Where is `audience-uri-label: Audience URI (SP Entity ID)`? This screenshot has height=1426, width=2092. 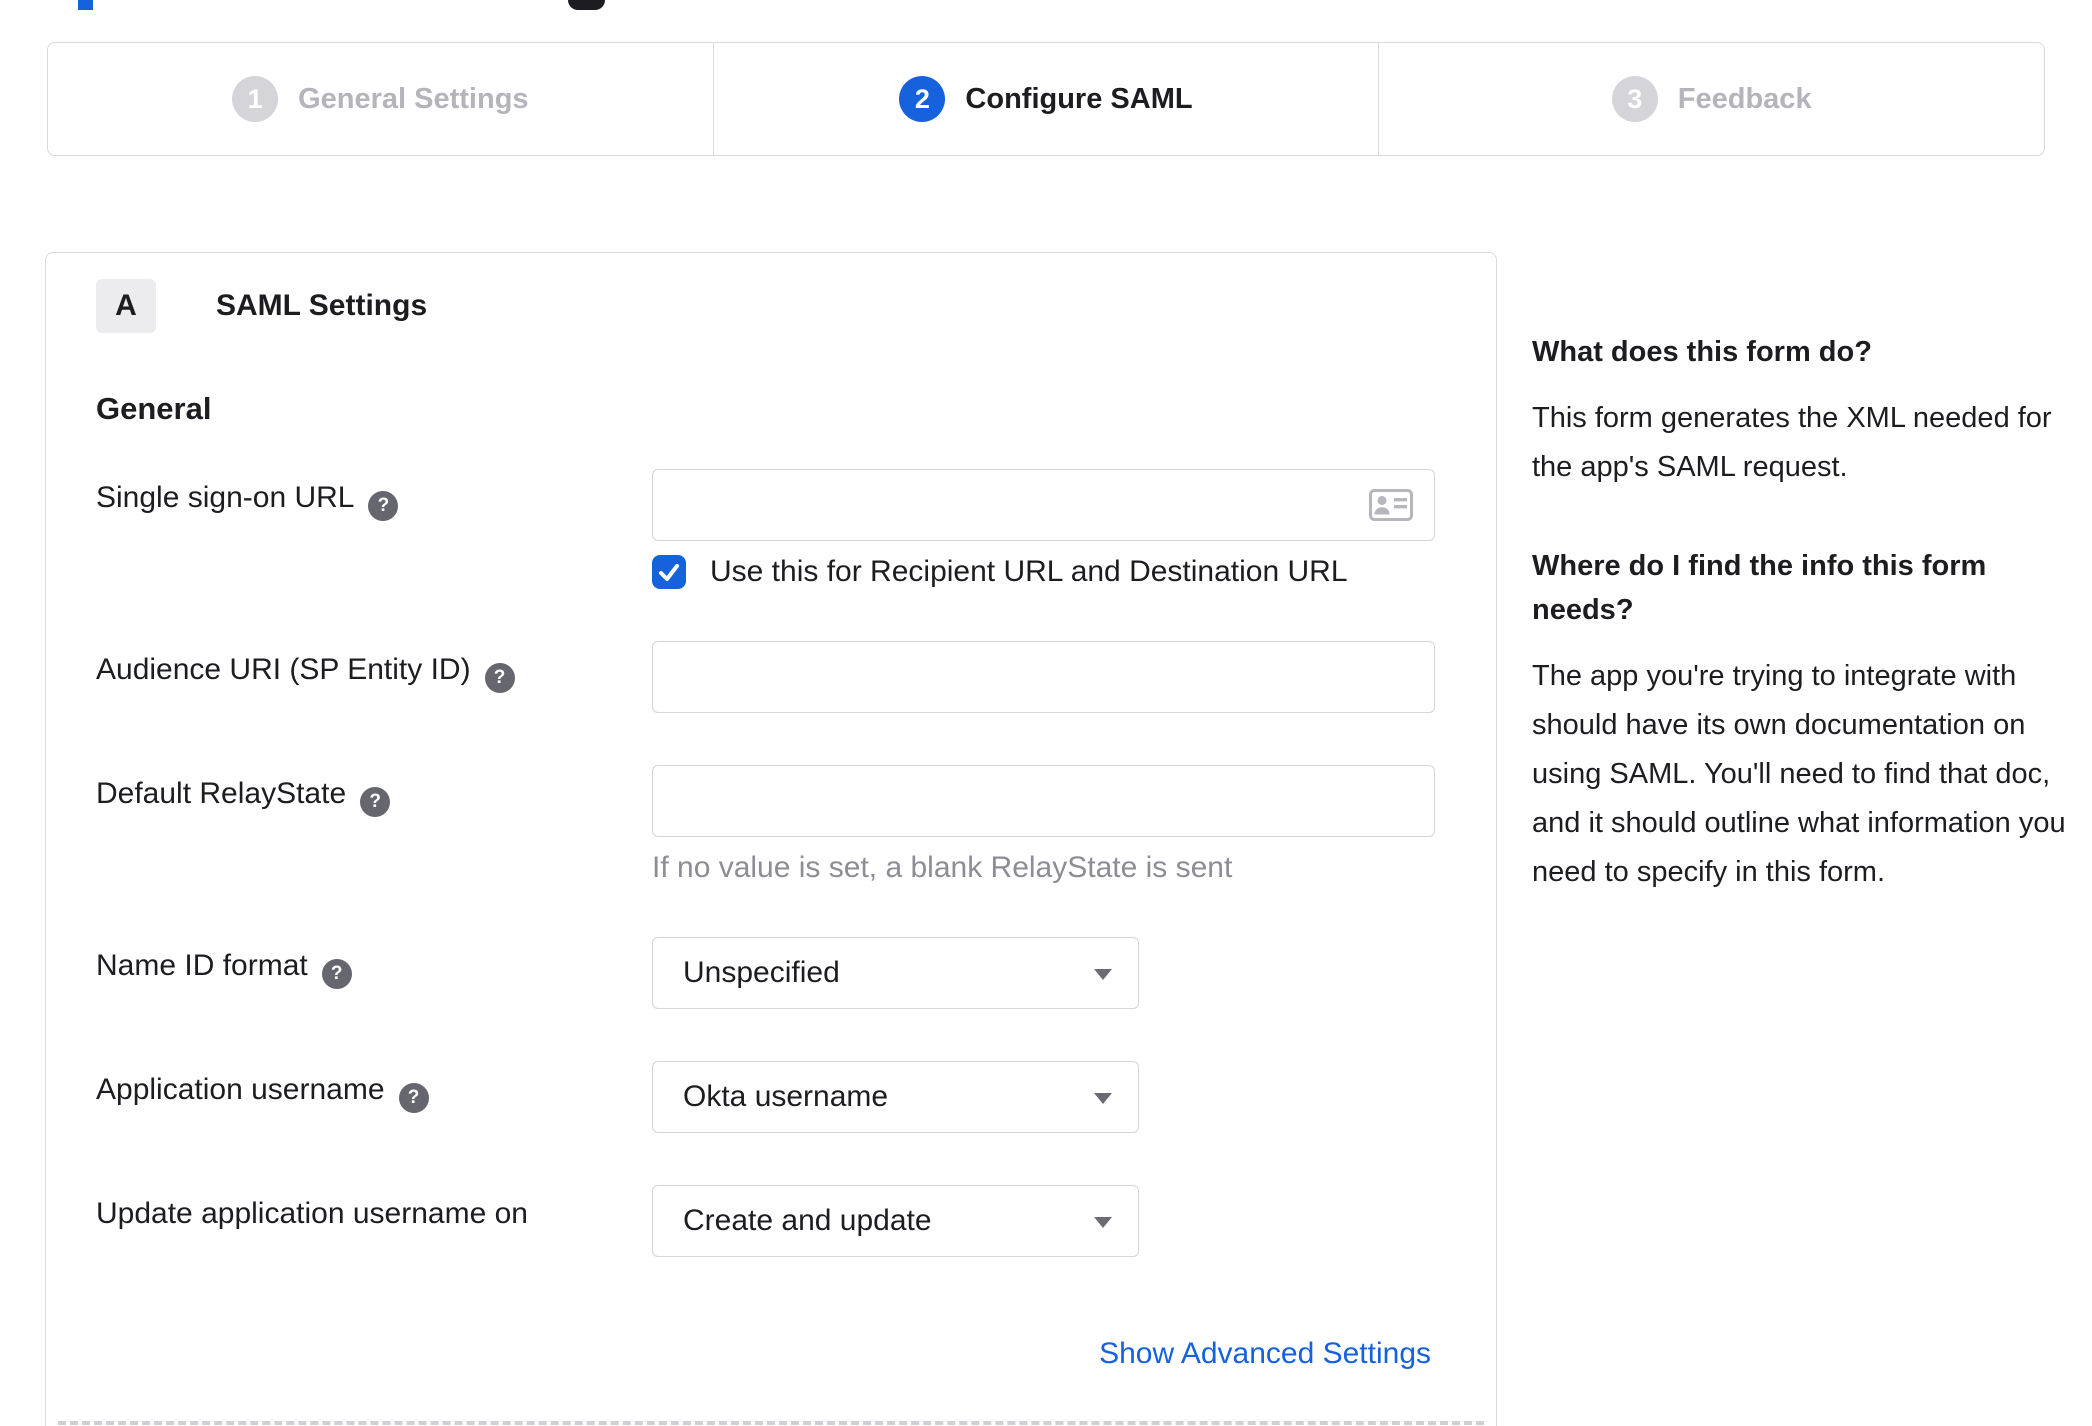
audience-uri-label: Audience URI (SP Entity ID) is located at coordinates (283, 669).